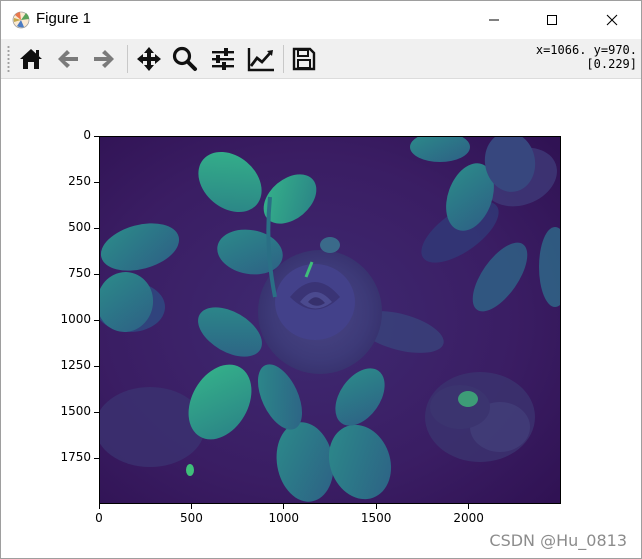 The image size is (642, 559). I want to click on x-tick-label: 2000, so click(468, 518).